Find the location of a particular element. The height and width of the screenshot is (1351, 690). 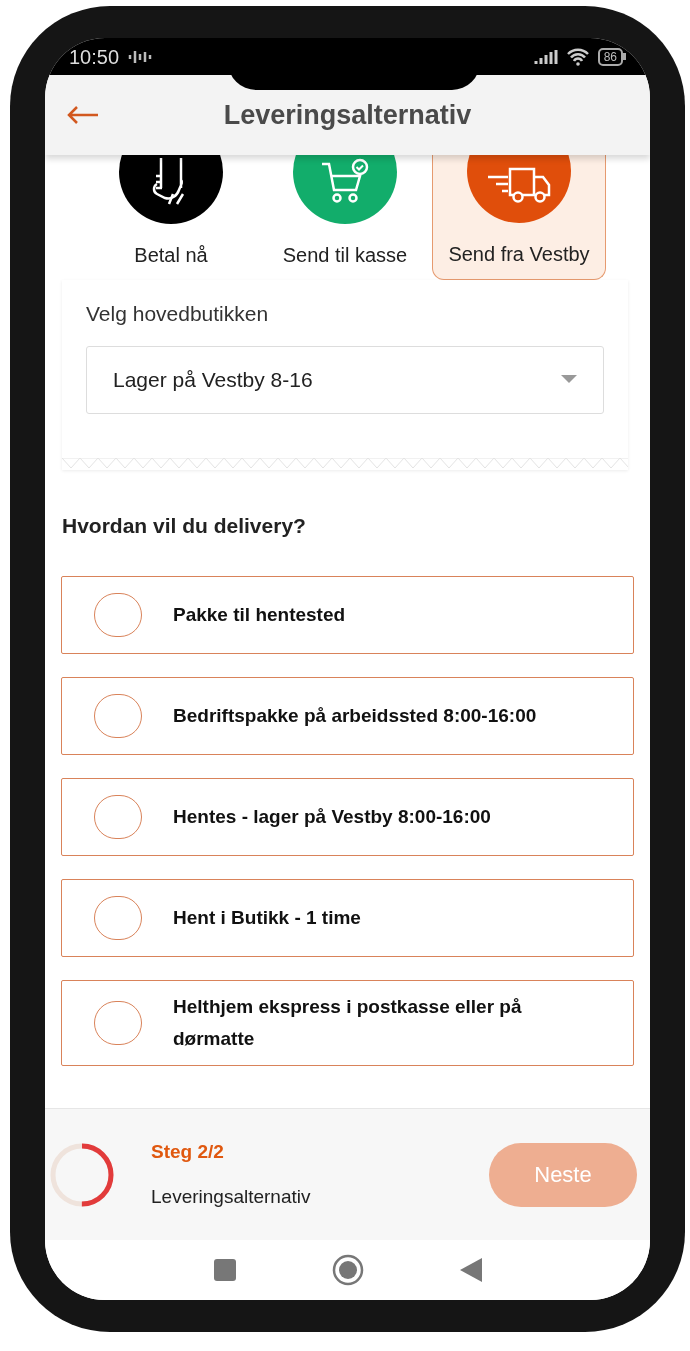

delivery-option: Hentes - lager på Vestby 8:00-16:00 is located at coordinates (347, 816).